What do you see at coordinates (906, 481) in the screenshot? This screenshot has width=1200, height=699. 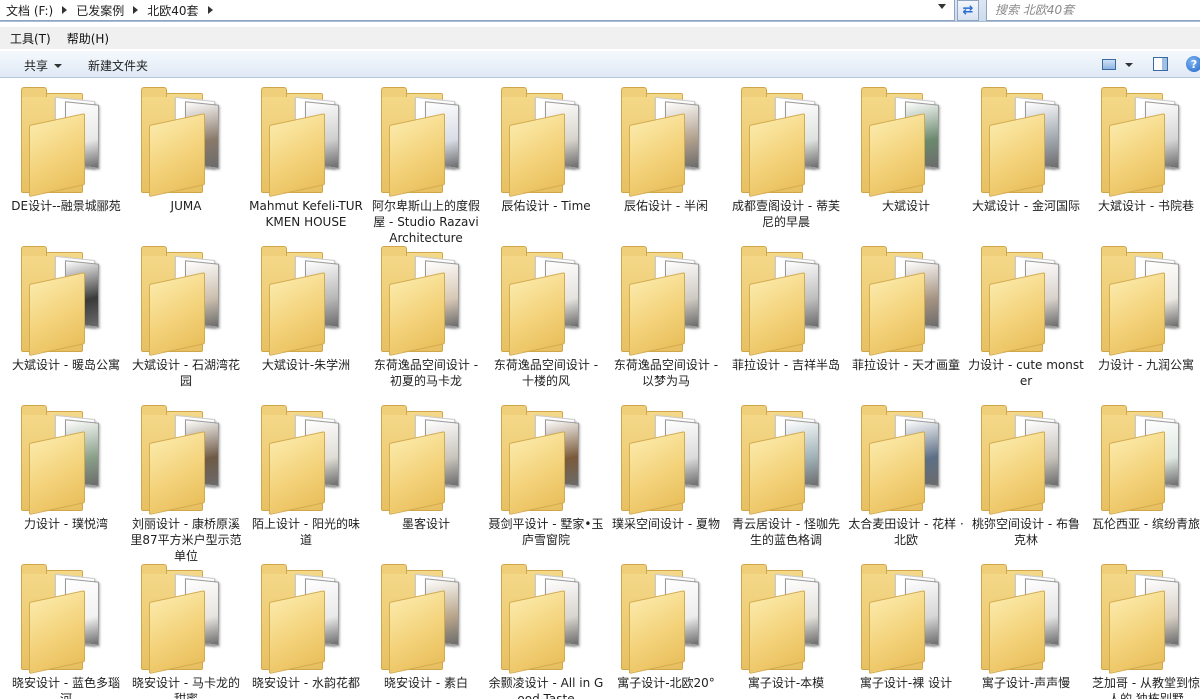 I see `folder-item: 太合麦田设计 - 花样 · 北欧` at bounding box center [906, 481].